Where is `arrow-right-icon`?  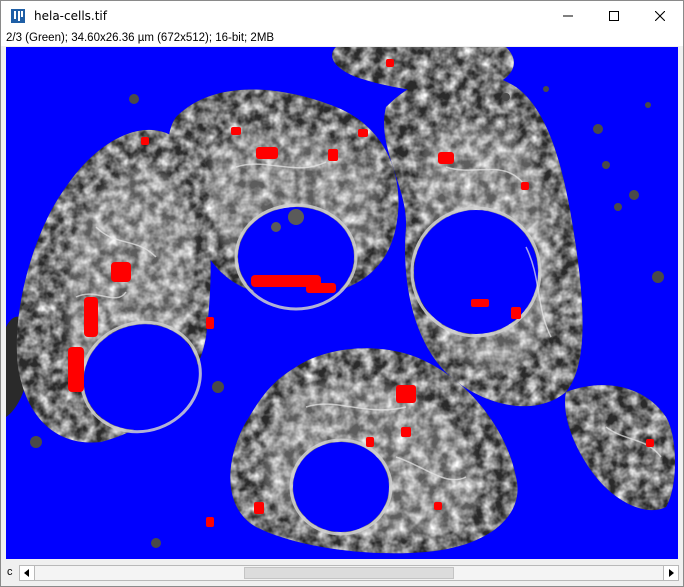 arrow-right-icon is located at coordinates (671, 573).